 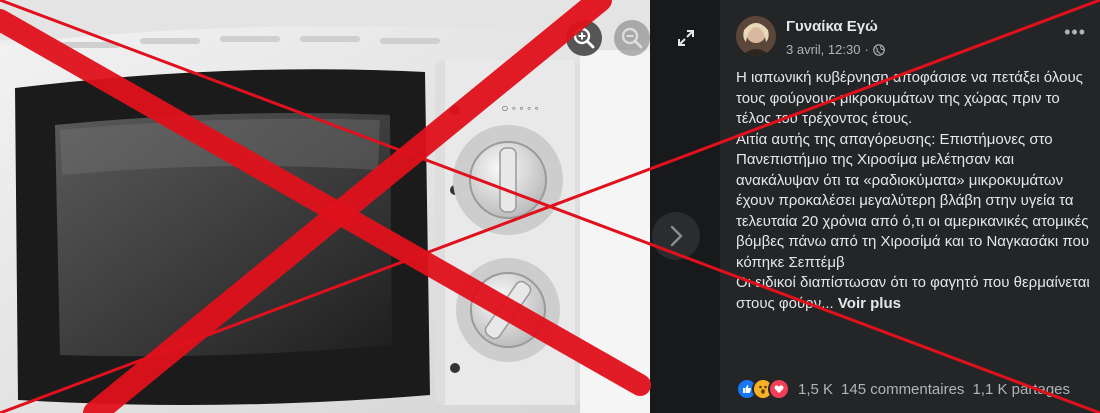 I want to click on next-photo-button, so click(x=676, y=236).